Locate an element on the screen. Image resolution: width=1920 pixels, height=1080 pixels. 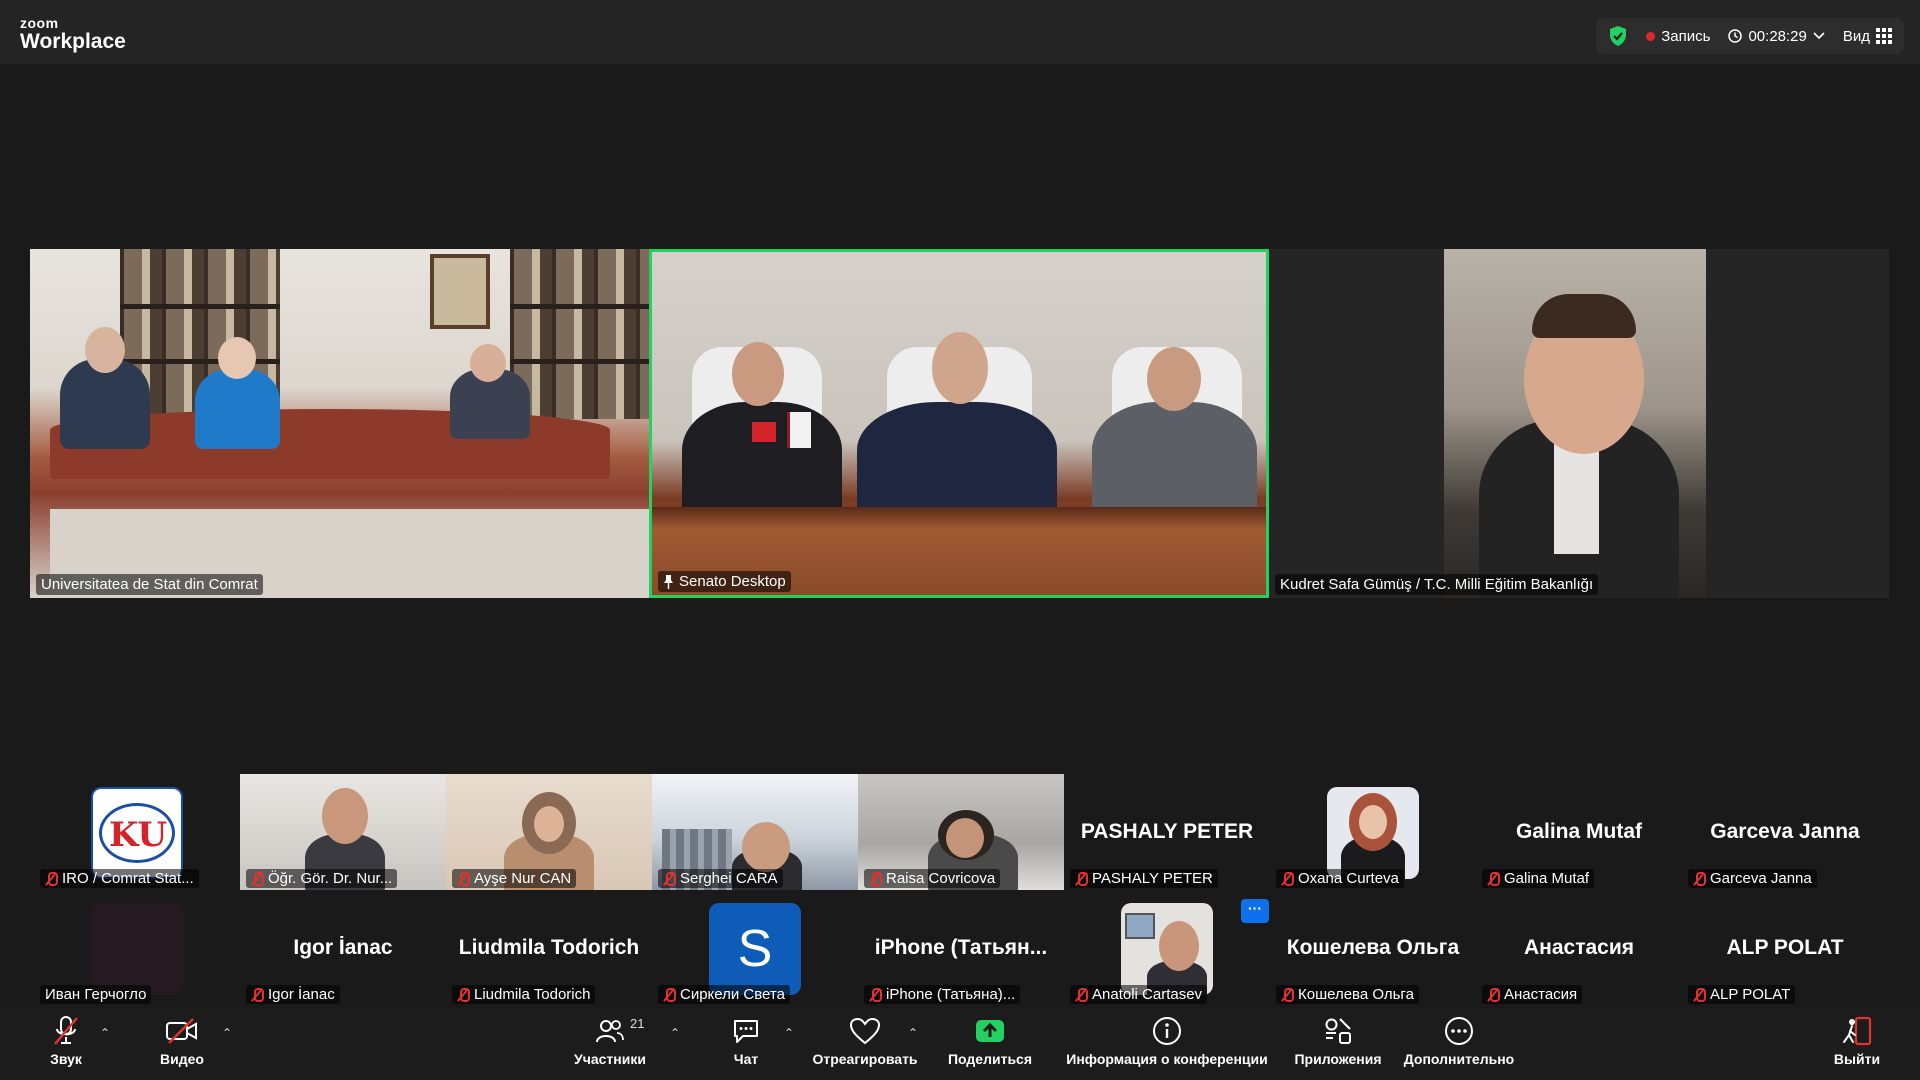
brand-large: Workplace is located at coordinates (73, 41).